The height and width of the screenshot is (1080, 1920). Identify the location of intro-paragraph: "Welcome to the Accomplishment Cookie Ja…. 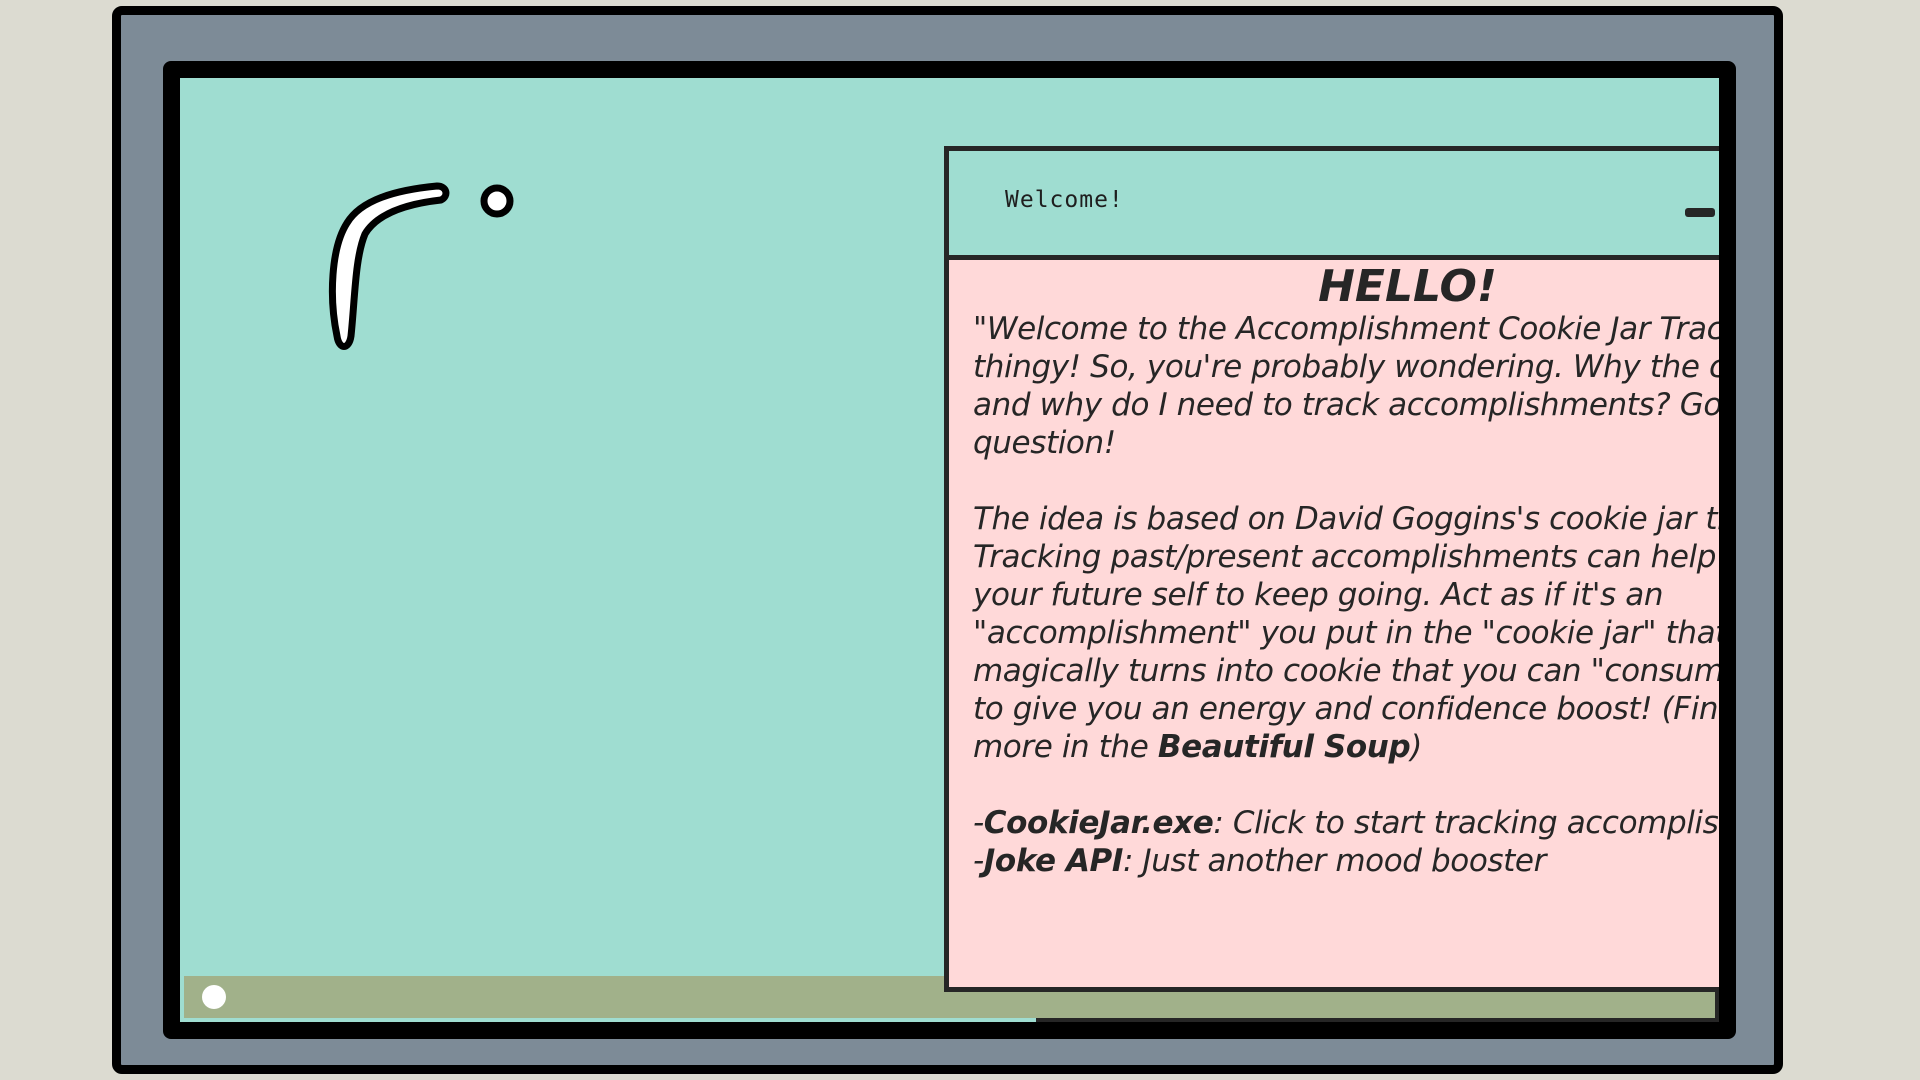
(1346, 386).